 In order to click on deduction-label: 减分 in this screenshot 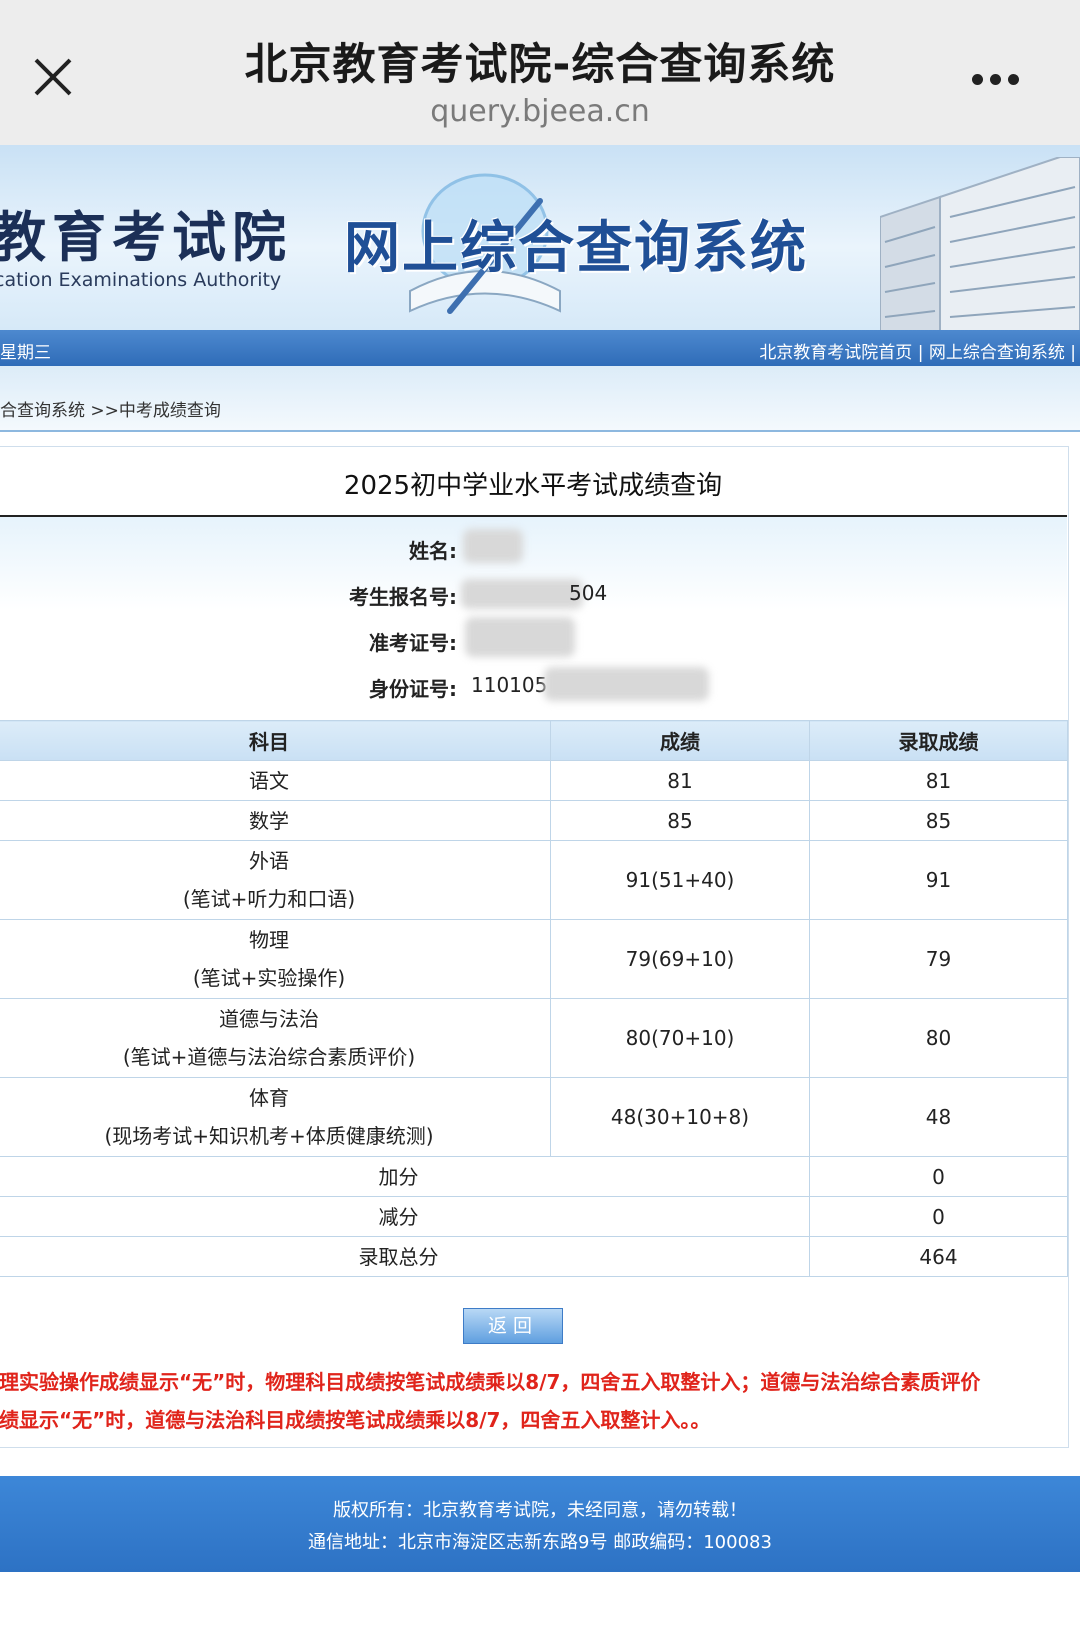, I will do `click(405, 1216)`.